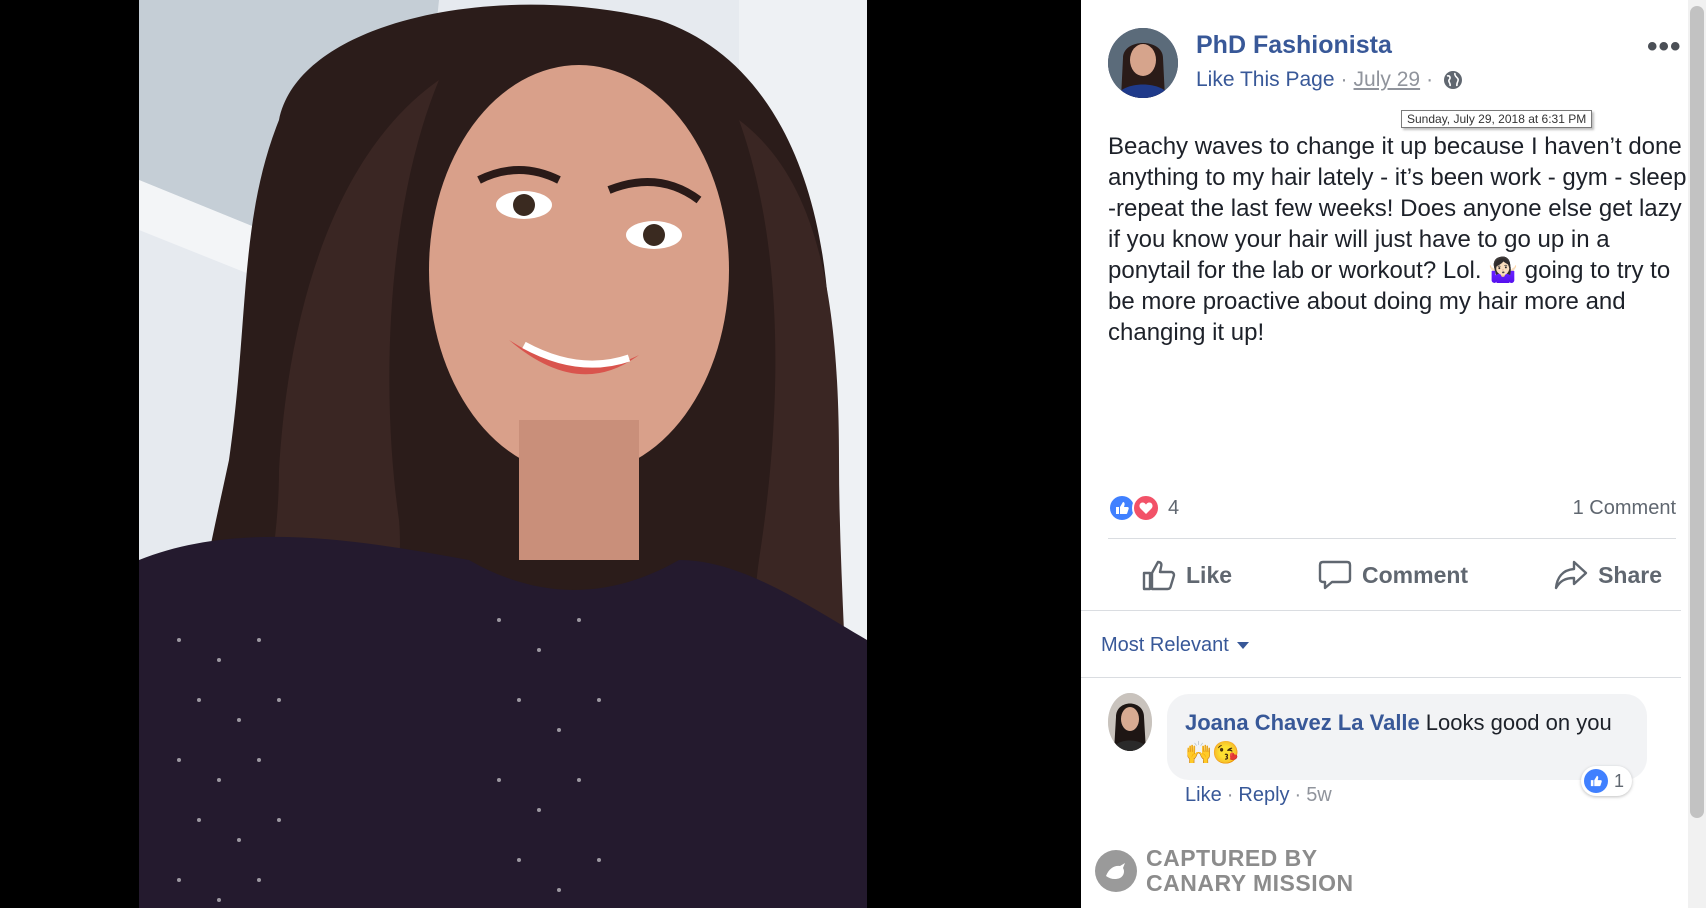 This screenshot has width=1708, height=908. Describe the element at coordinates (1294, 45) in the screenshot. I see `page-name-link: PhD Fashionista` at that location.